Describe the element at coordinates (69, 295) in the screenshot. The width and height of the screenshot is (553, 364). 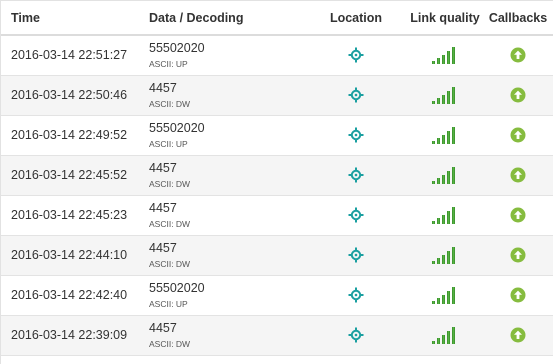
I see `message-time: 2016-03-14 22:42:40` at that location.